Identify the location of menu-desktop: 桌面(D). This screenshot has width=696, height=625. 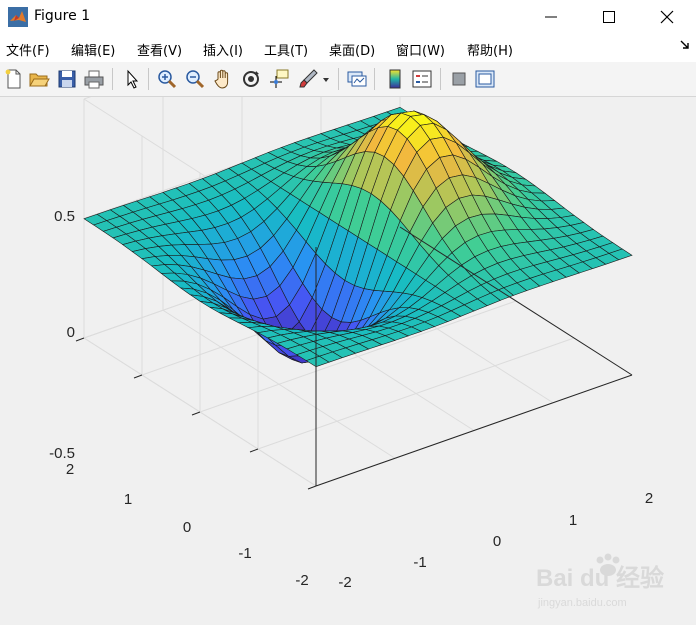
(352, 49).